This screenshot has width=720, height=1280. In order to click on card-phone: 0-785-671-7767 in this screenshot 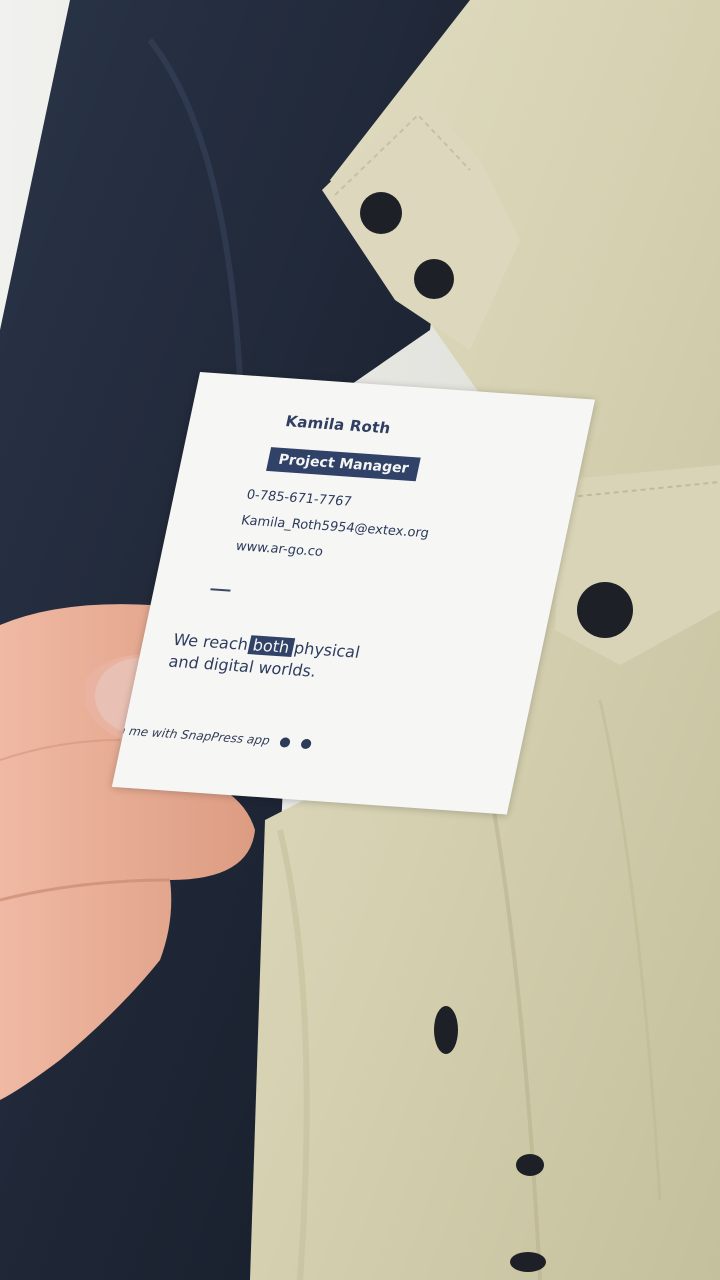, I will do `click(299, 498)`.